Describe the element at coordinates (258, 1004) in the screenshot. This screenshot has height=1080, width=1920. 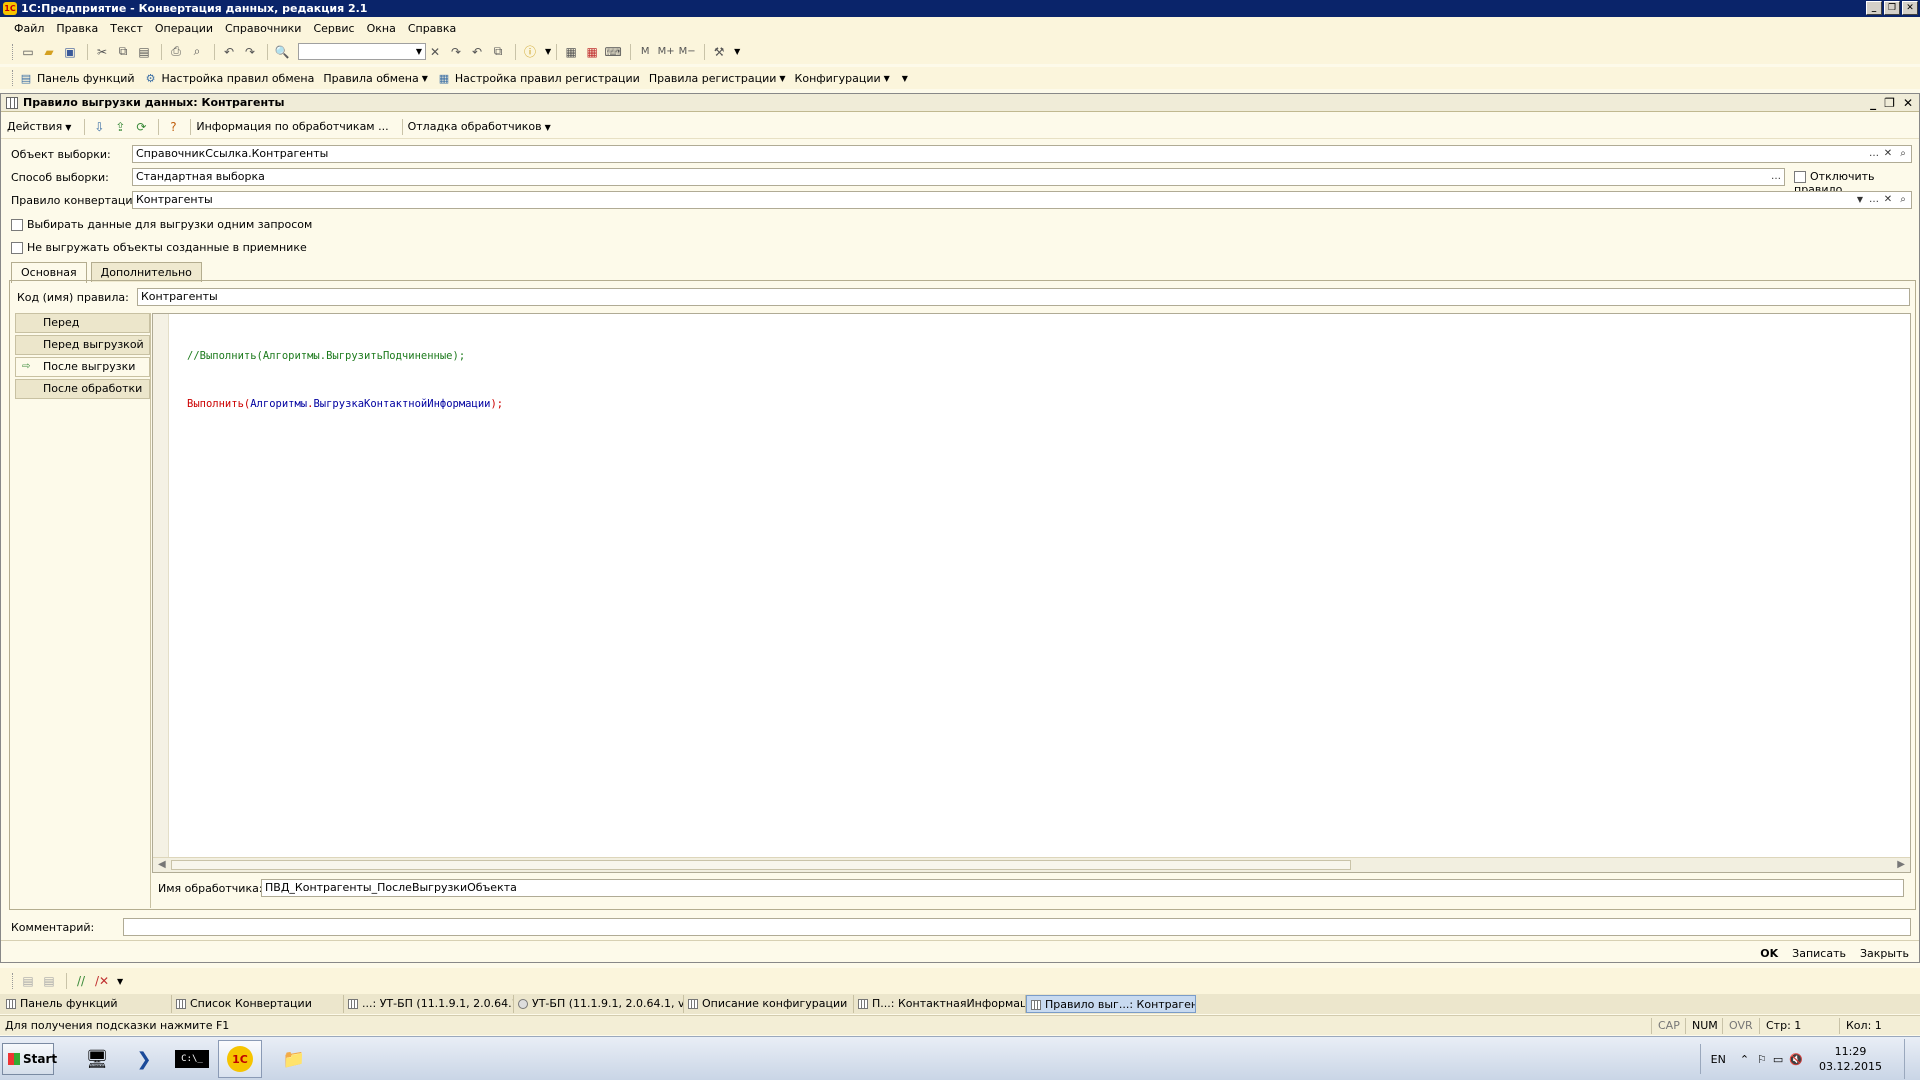
I see `window-tab-conversion-list: Список Конвертации` at that location.